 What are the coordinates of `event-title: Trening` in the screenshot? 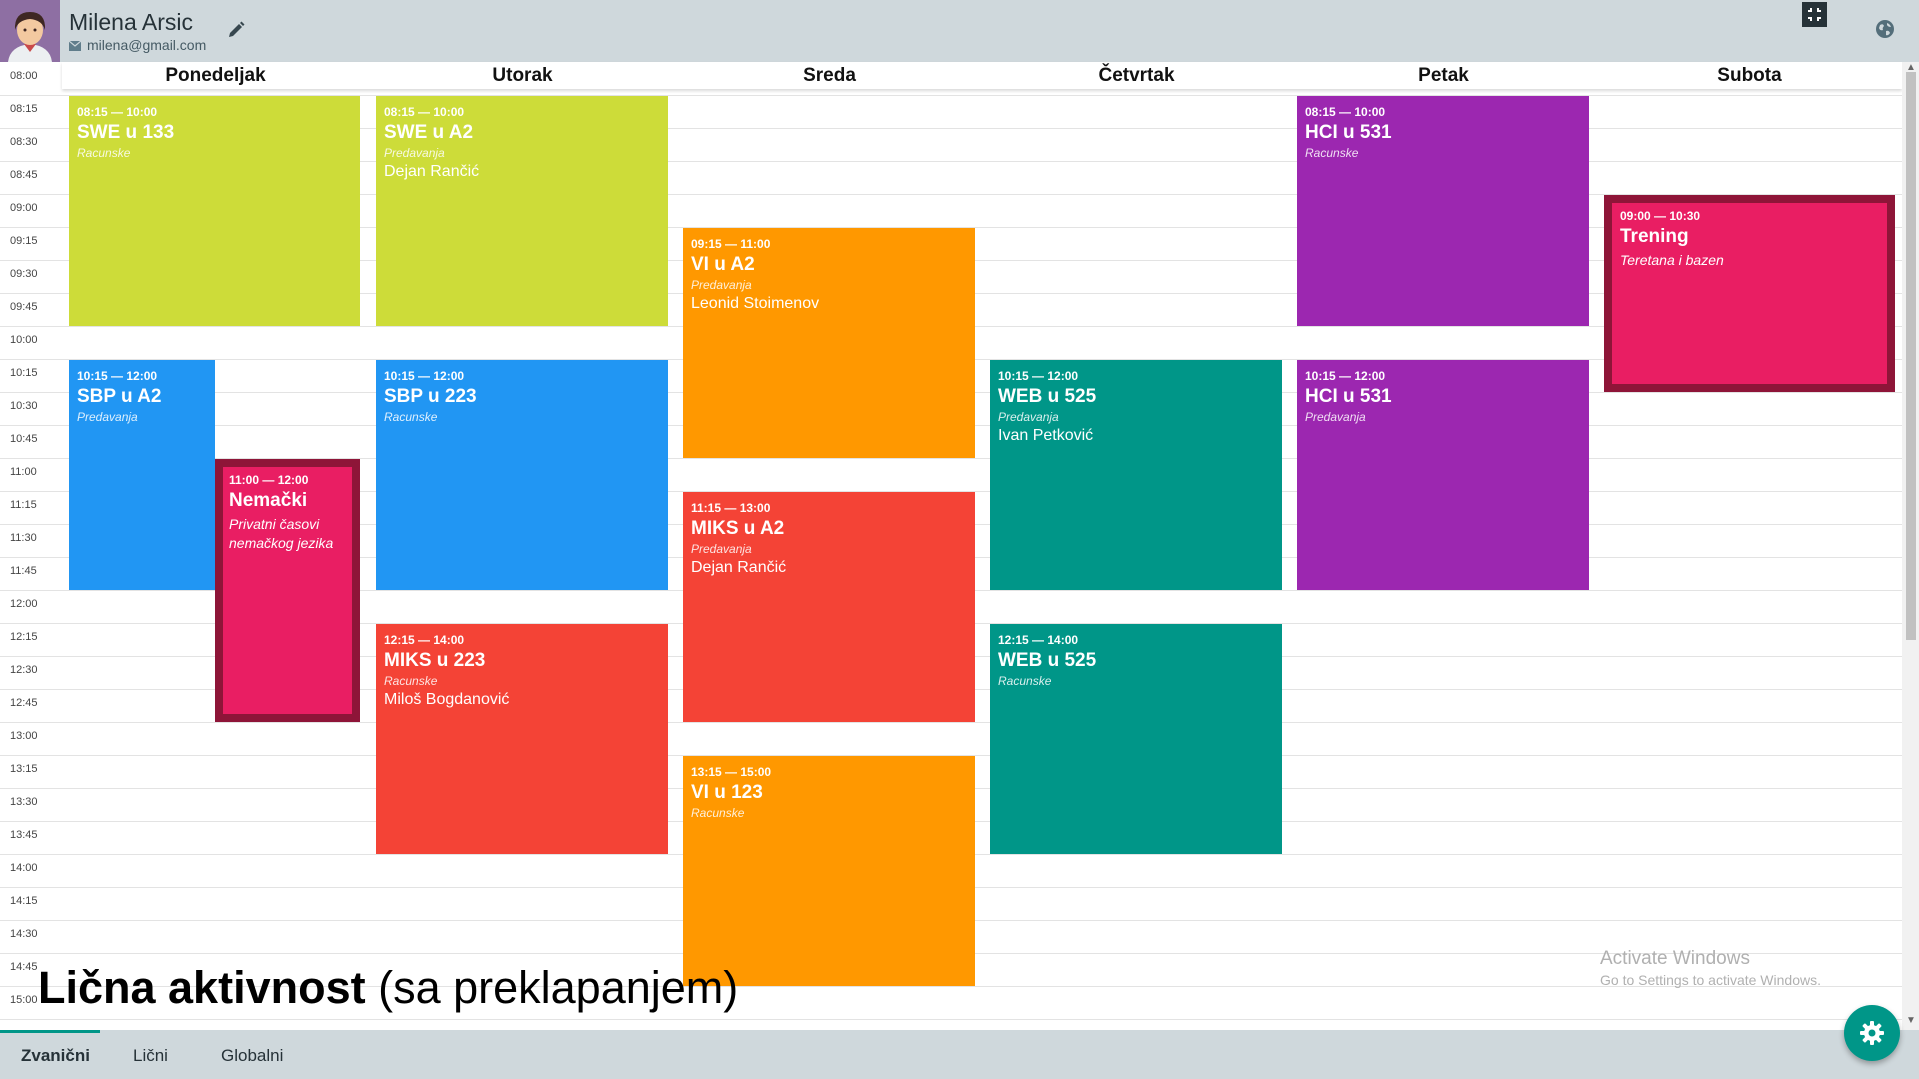 It's located at (1654, 236).